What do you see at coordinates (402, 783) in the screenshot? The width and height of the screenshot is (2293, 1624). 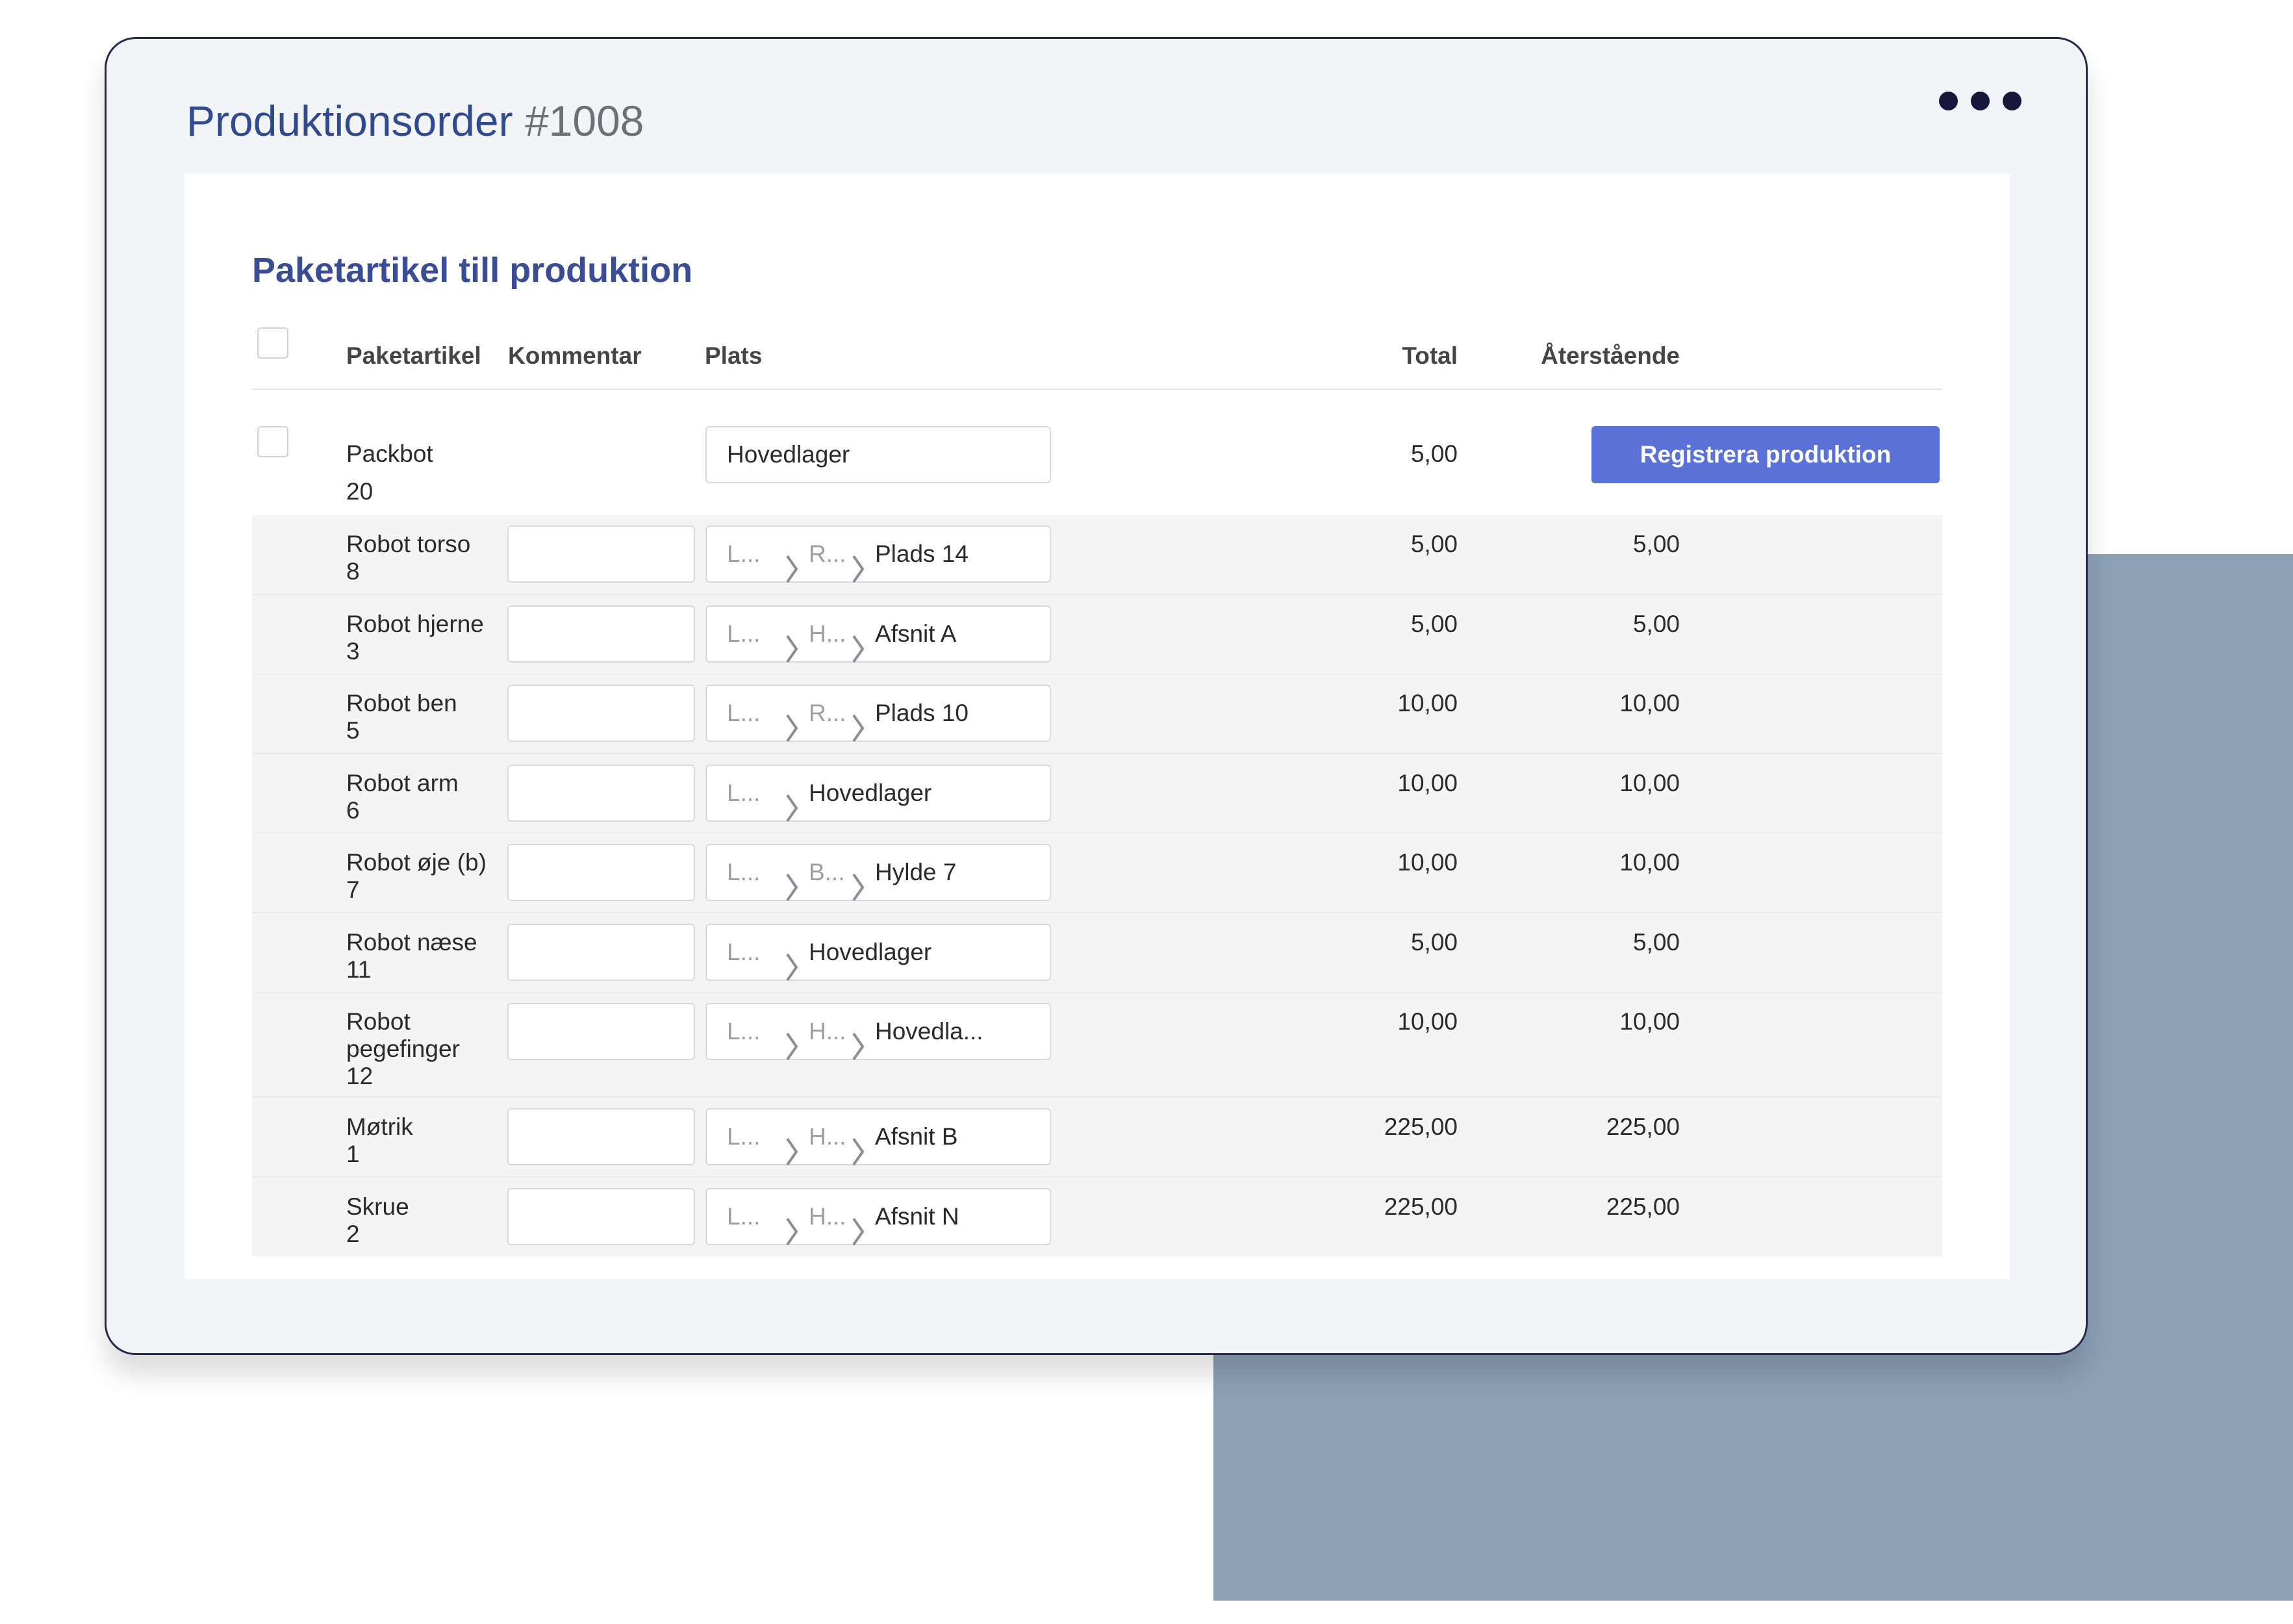 I see `item-name: Robot arm` at bounding box center [402, 783].